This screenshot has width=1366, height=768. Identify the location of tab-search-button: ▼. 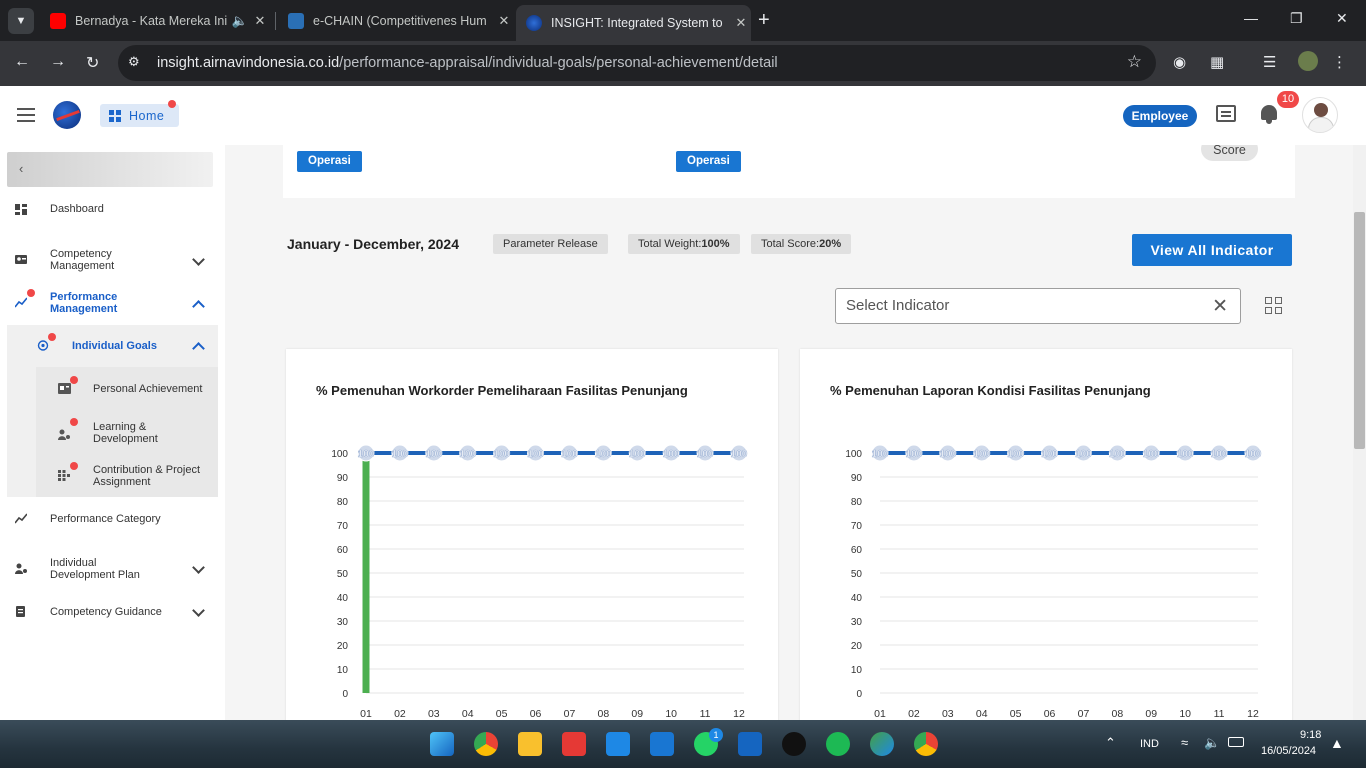
(21, 21).